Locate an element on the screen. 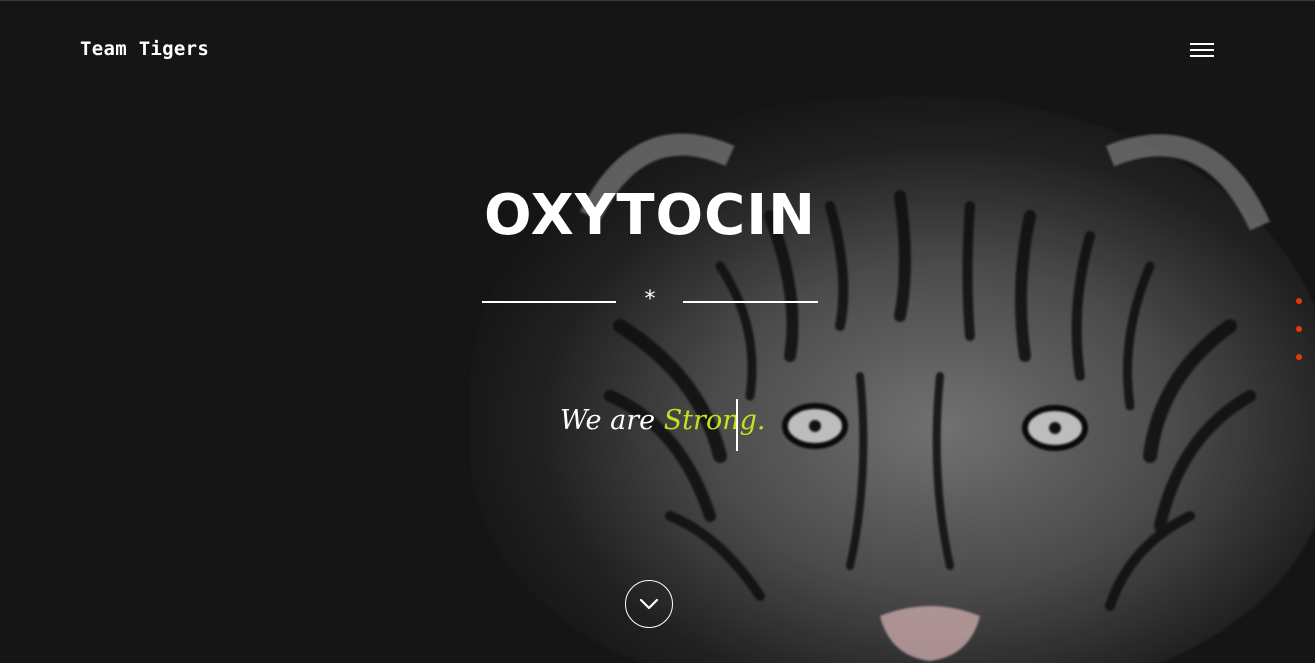 This screenshot has width=1315, height=663. hamburger-menu-button is located at coordinates (1202, 50).